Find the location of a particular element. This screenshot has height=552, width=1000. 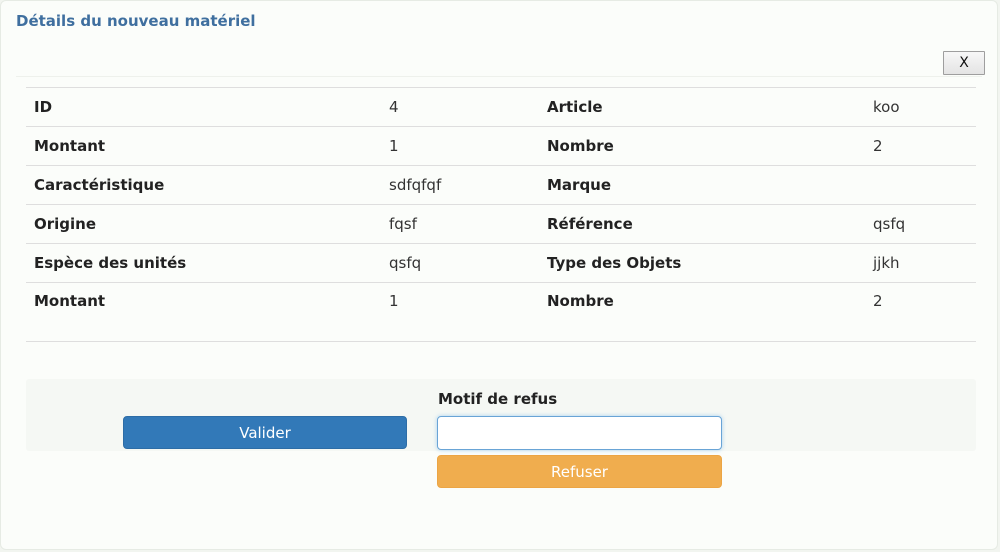

detail-value: fqsf is located at coordinates (460, 224).